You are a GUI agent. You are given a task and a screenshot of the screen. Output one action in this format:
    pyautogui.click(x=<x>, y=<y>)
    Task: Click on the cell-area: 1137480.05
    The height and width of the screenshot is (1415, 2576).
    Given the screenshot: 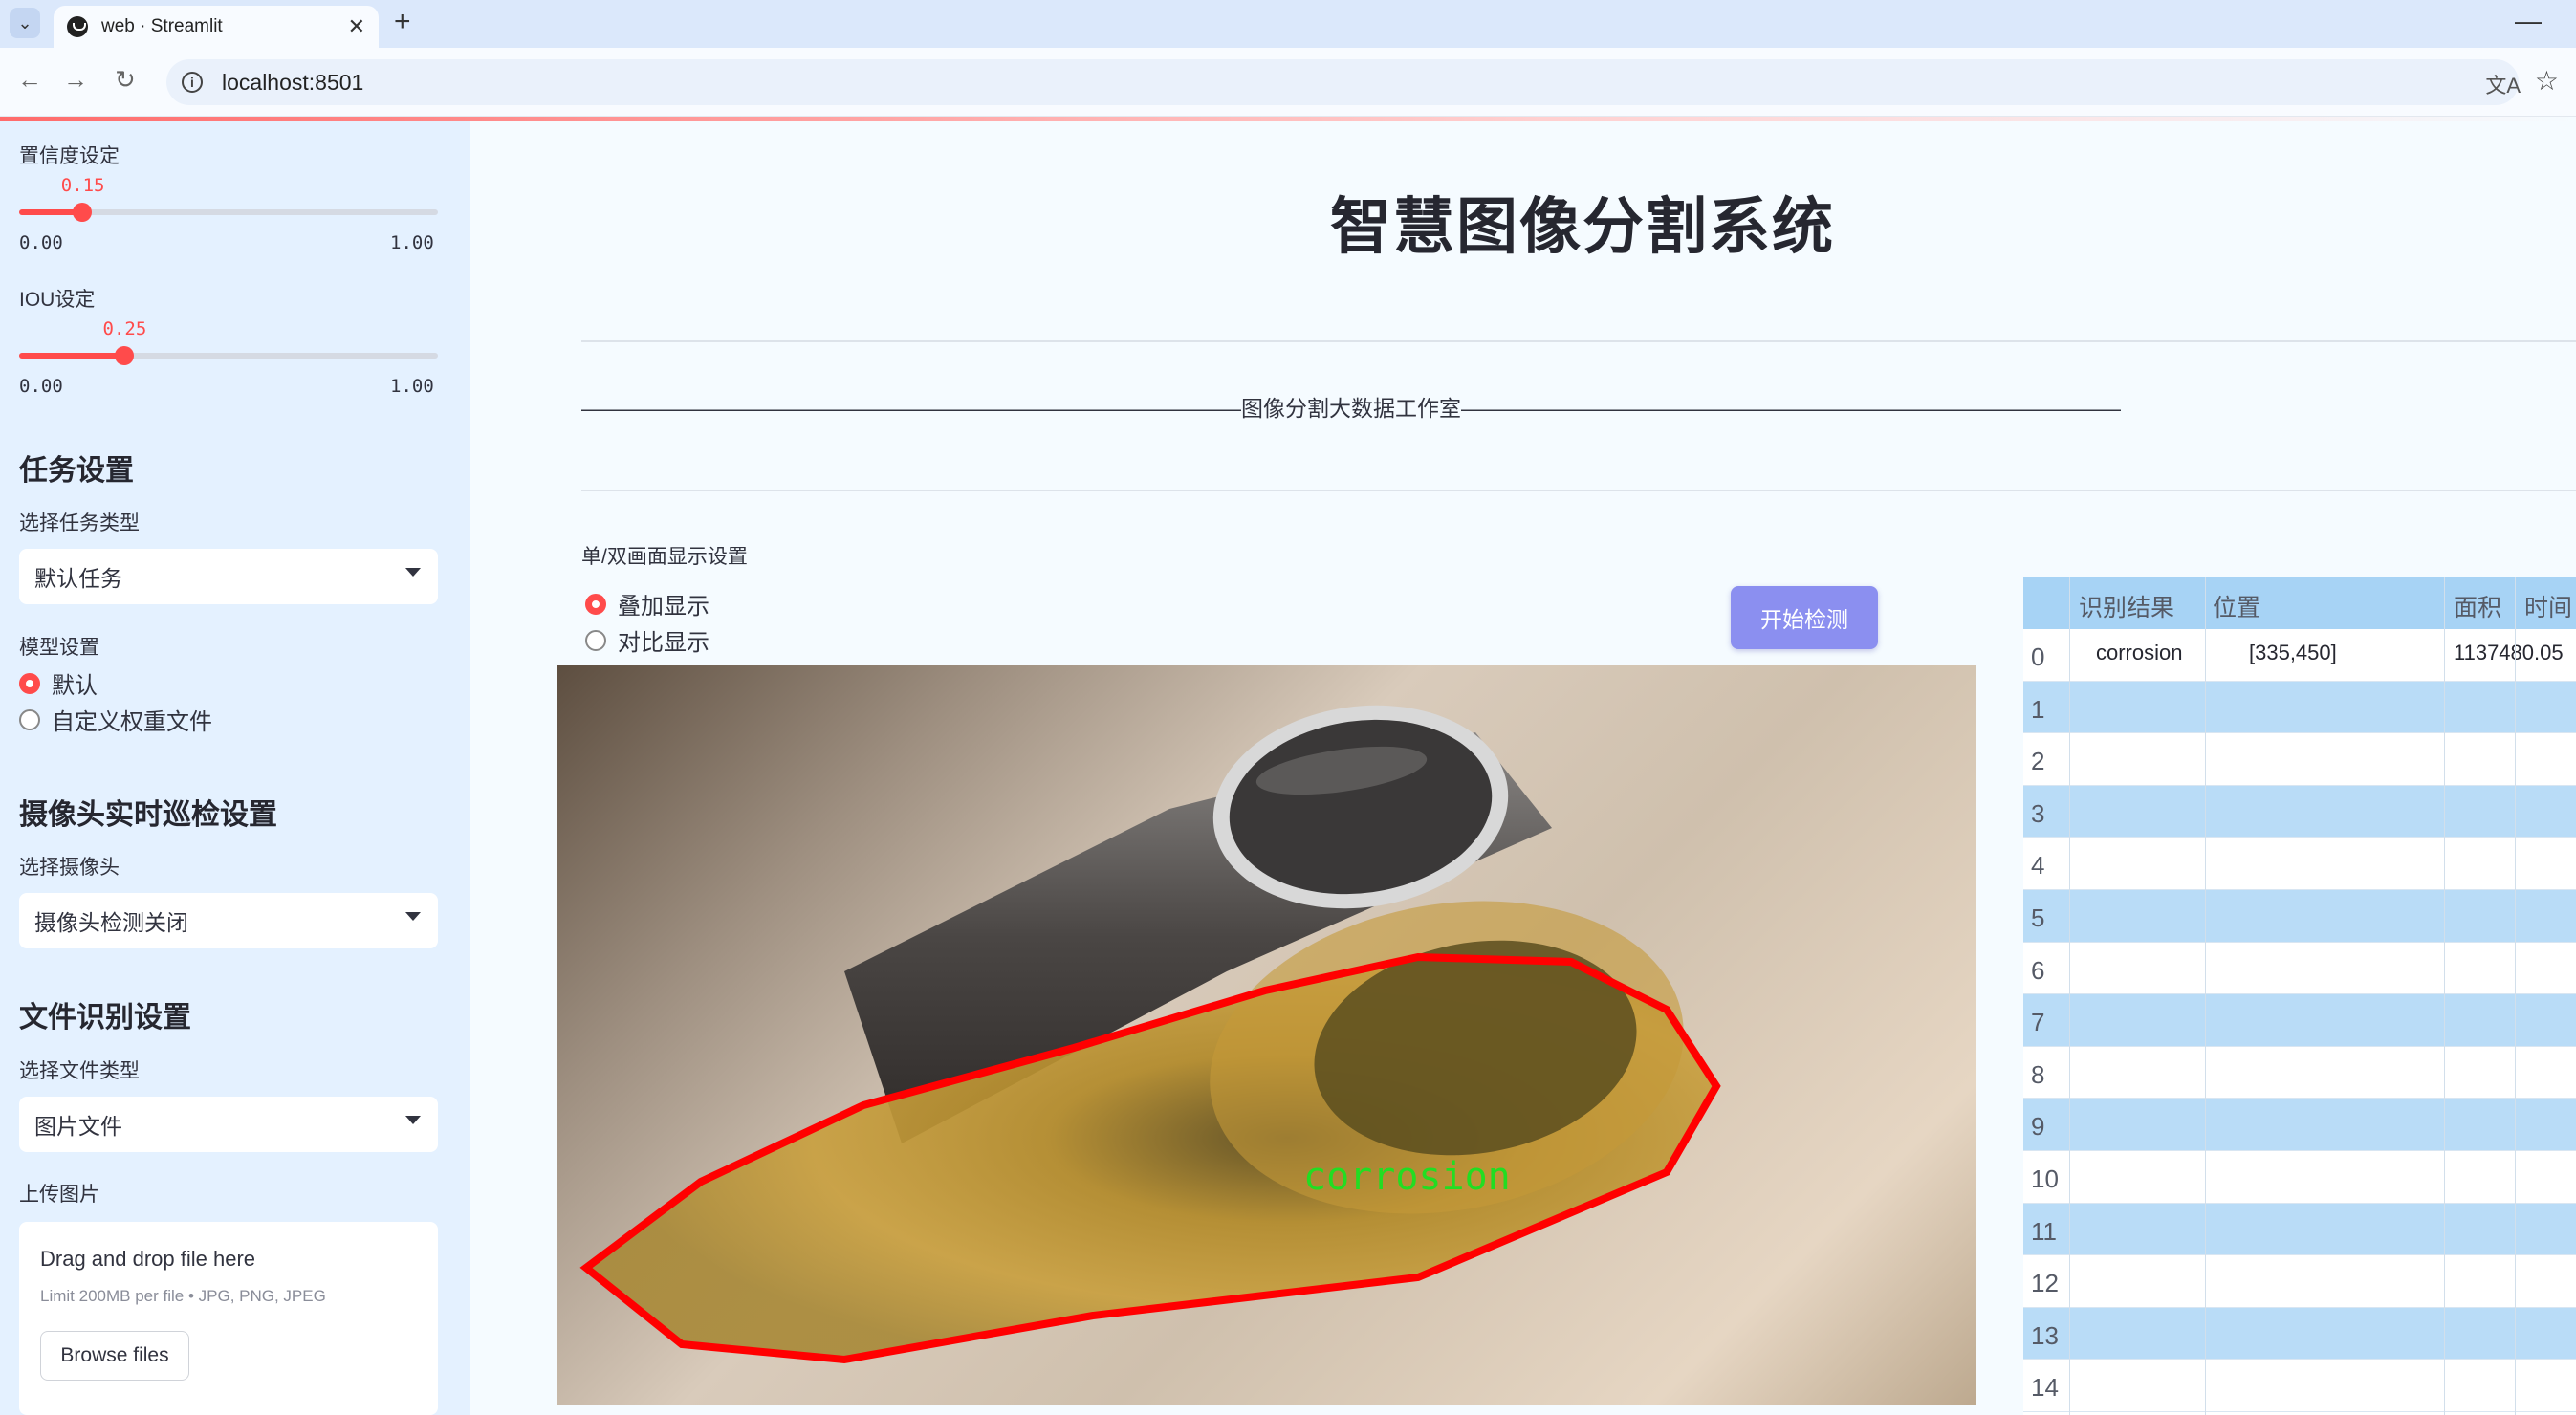 What is the action you would take?
    pyautogui.click(x=2509, y=653)
    